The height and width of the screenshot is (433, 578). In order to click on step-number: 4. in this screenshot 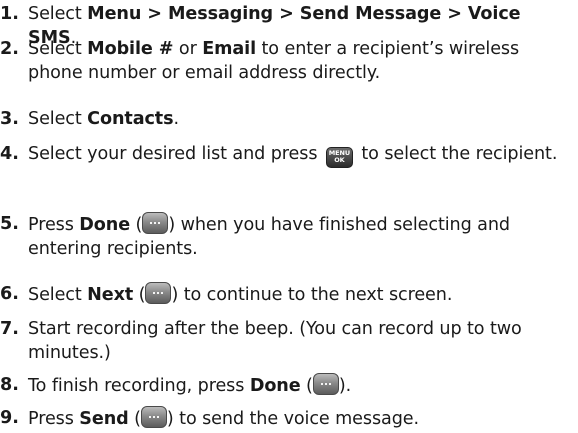, I will do `click(9, 154)`.